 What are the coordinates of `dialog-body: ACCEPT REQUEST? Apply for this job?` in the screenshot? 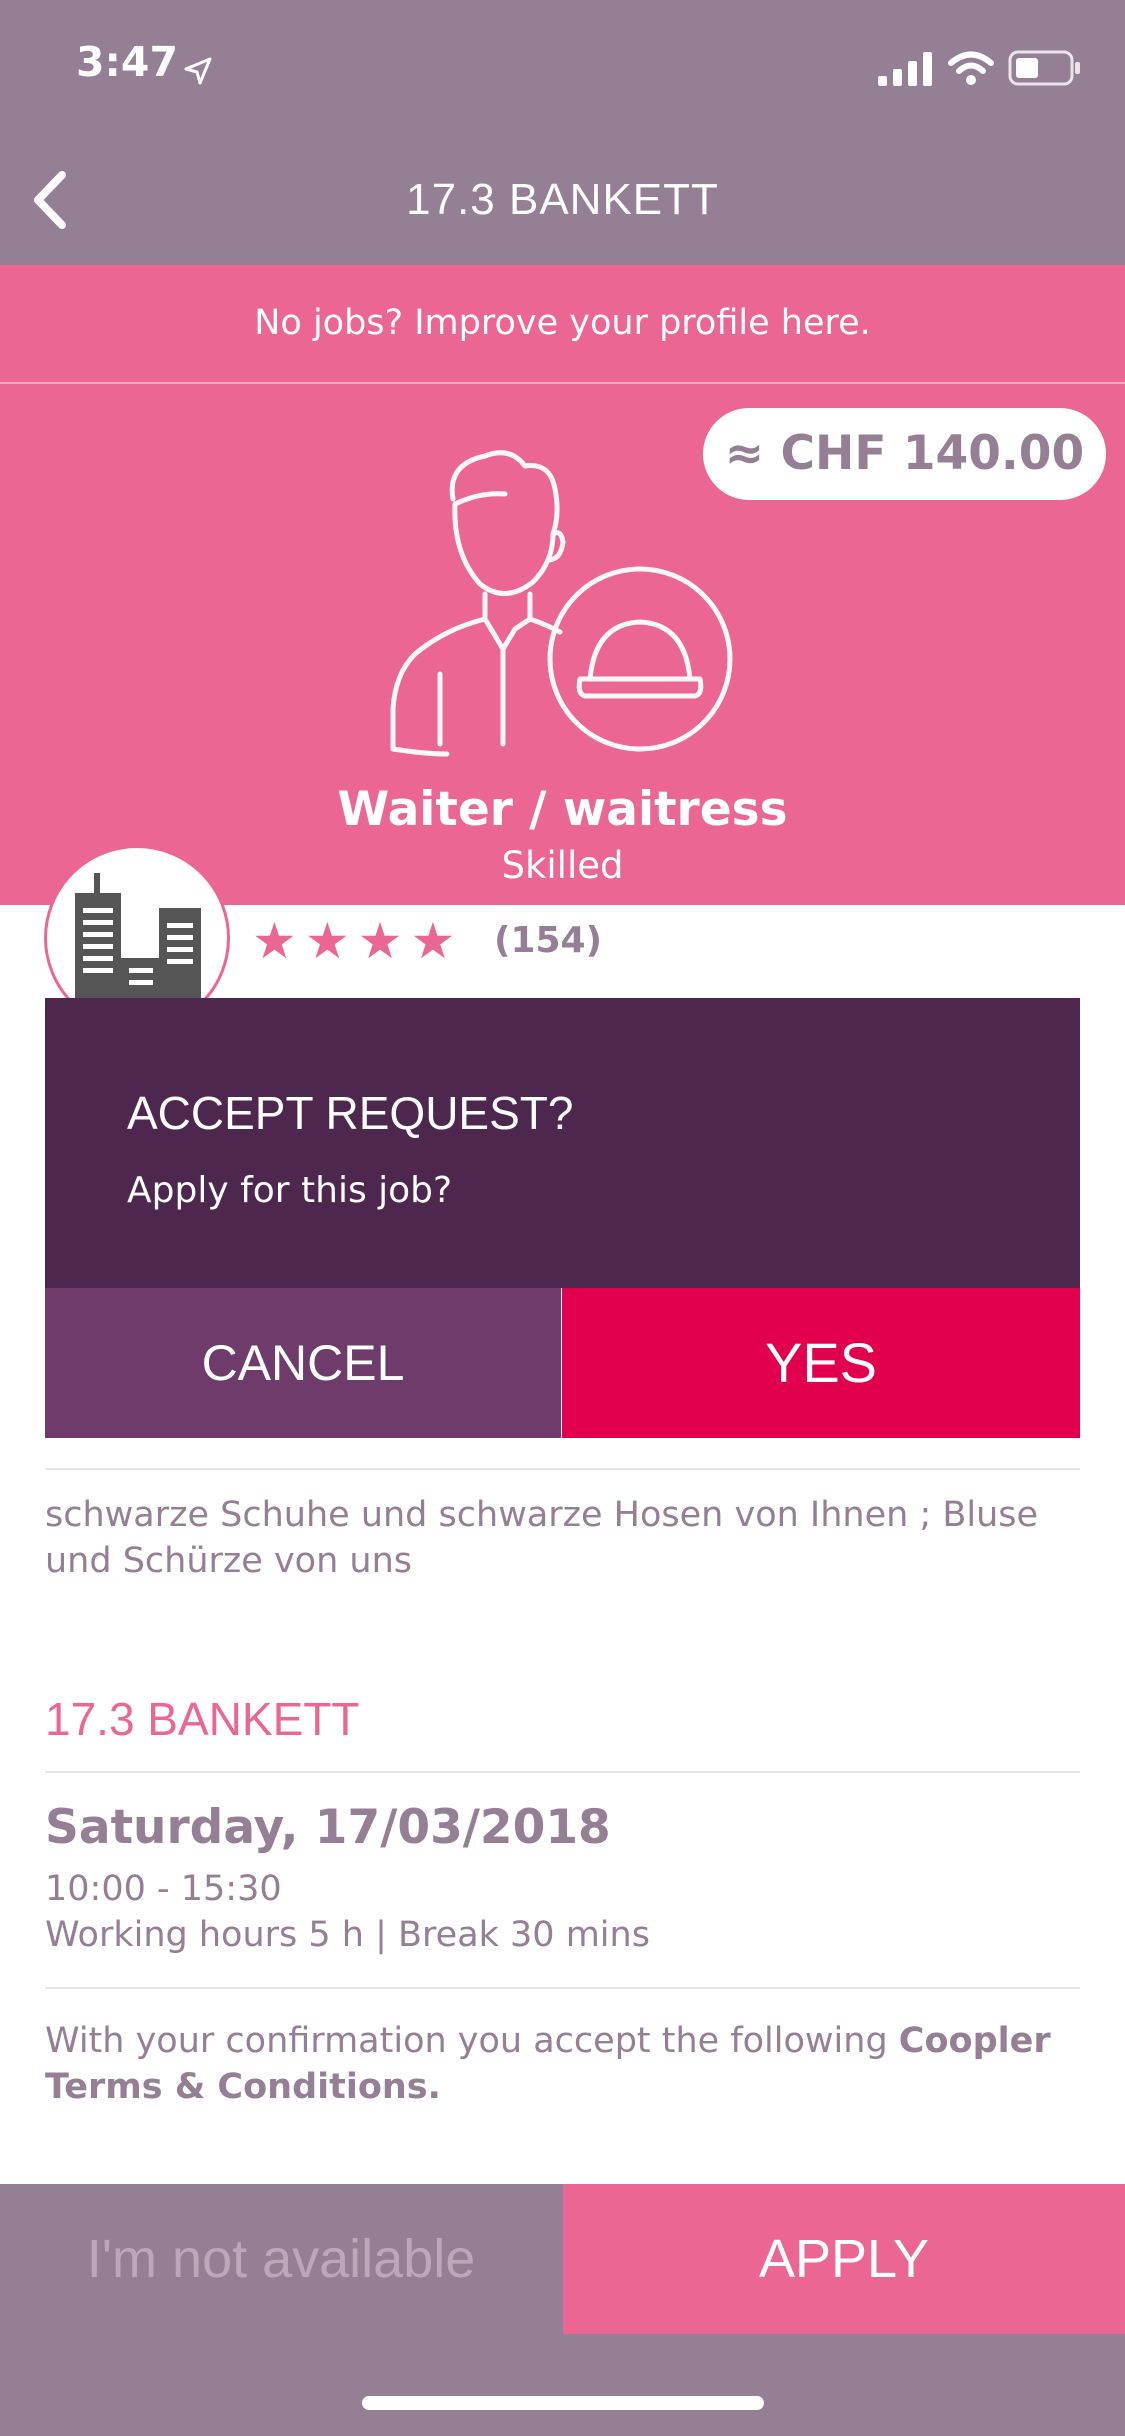 It's located at (562, 1143).